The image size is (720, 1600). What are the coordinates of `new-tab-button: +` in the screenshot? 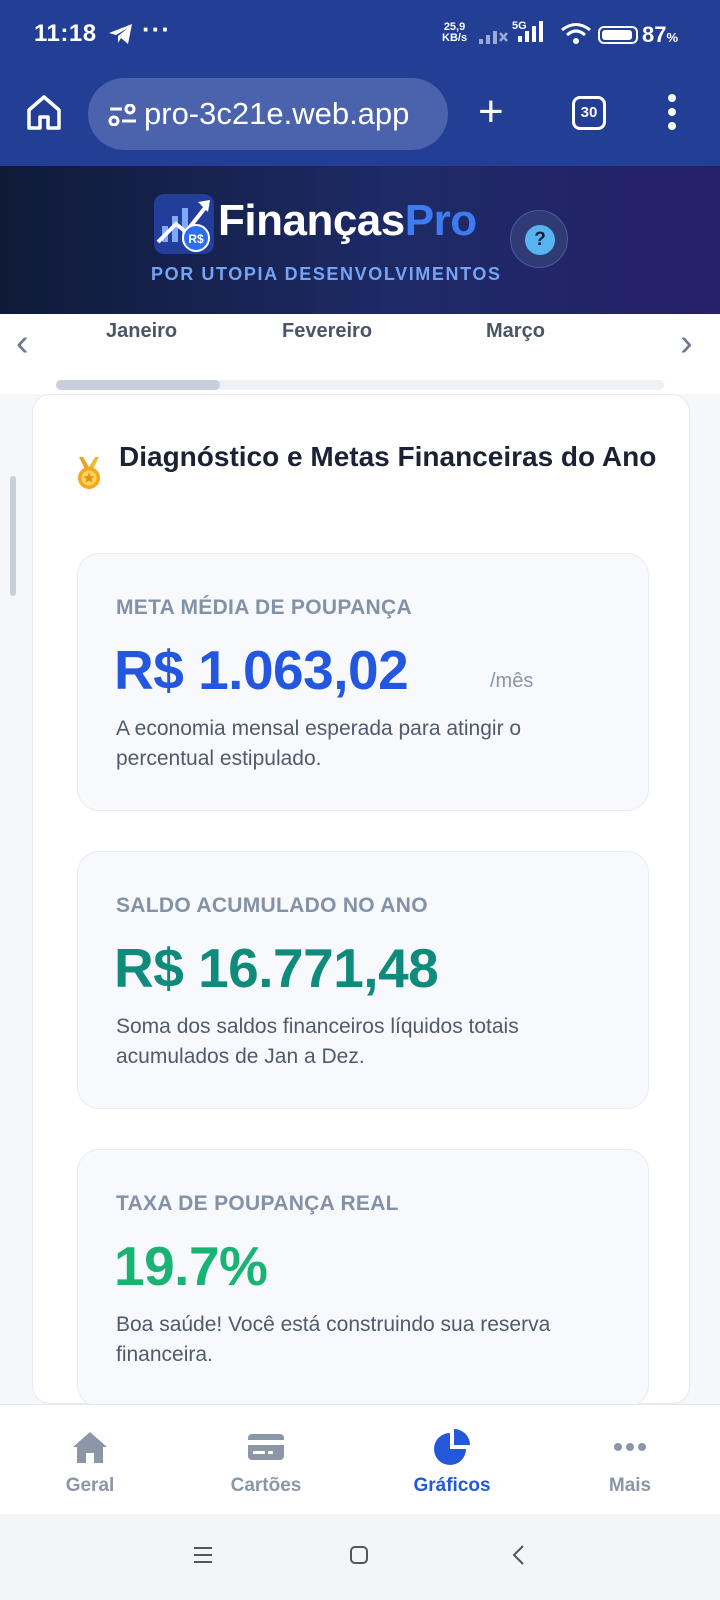 It's located at (491, 112).